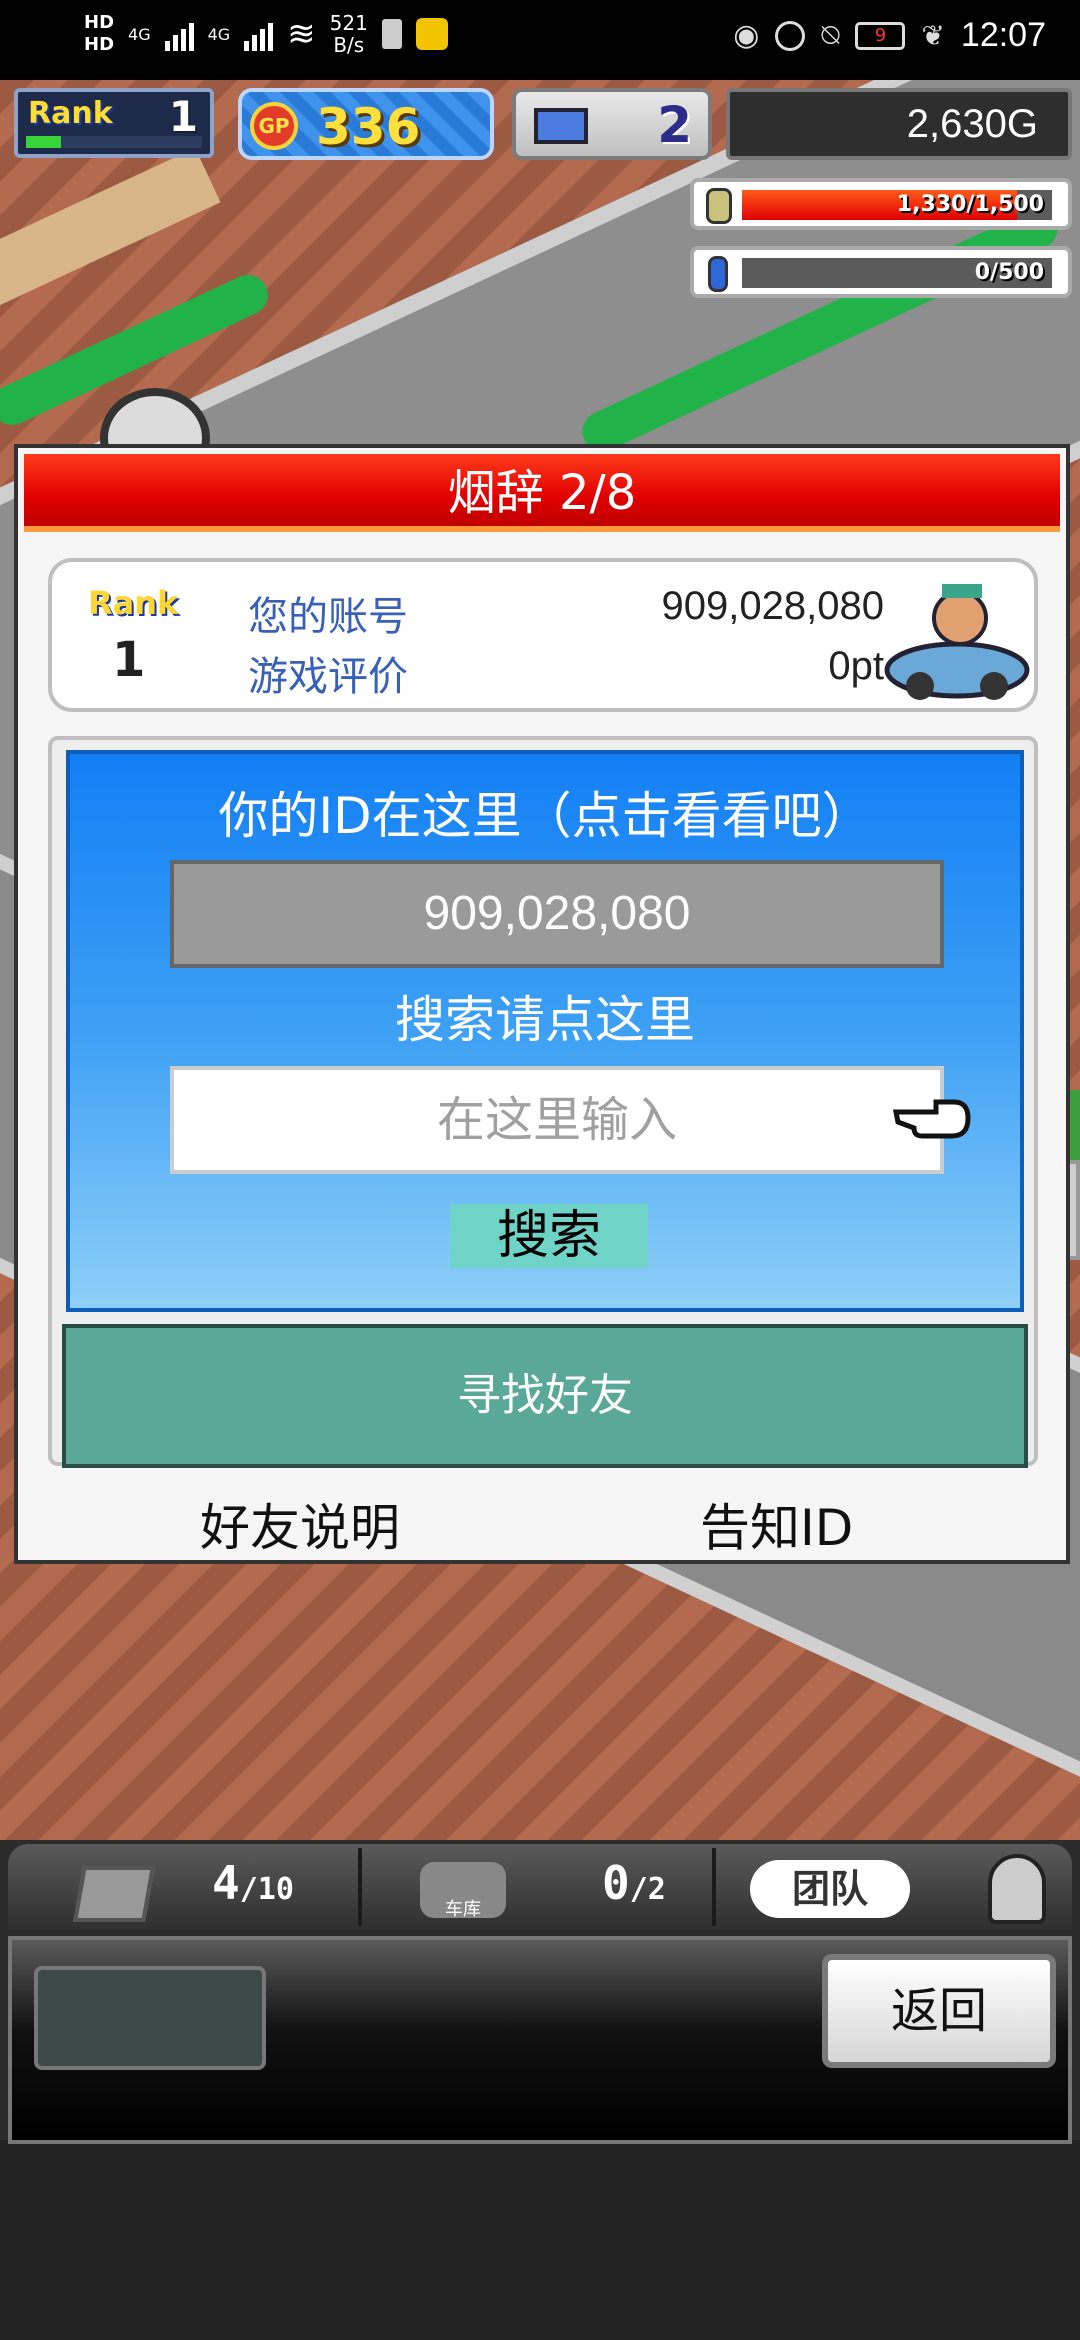 Image resolution: width=1080 pixels, height=2340 pixels. What do you see at coordinates (275, 1889) in the screenshot?
I see `storage-max: 10` at bounding box center [275, 1889].